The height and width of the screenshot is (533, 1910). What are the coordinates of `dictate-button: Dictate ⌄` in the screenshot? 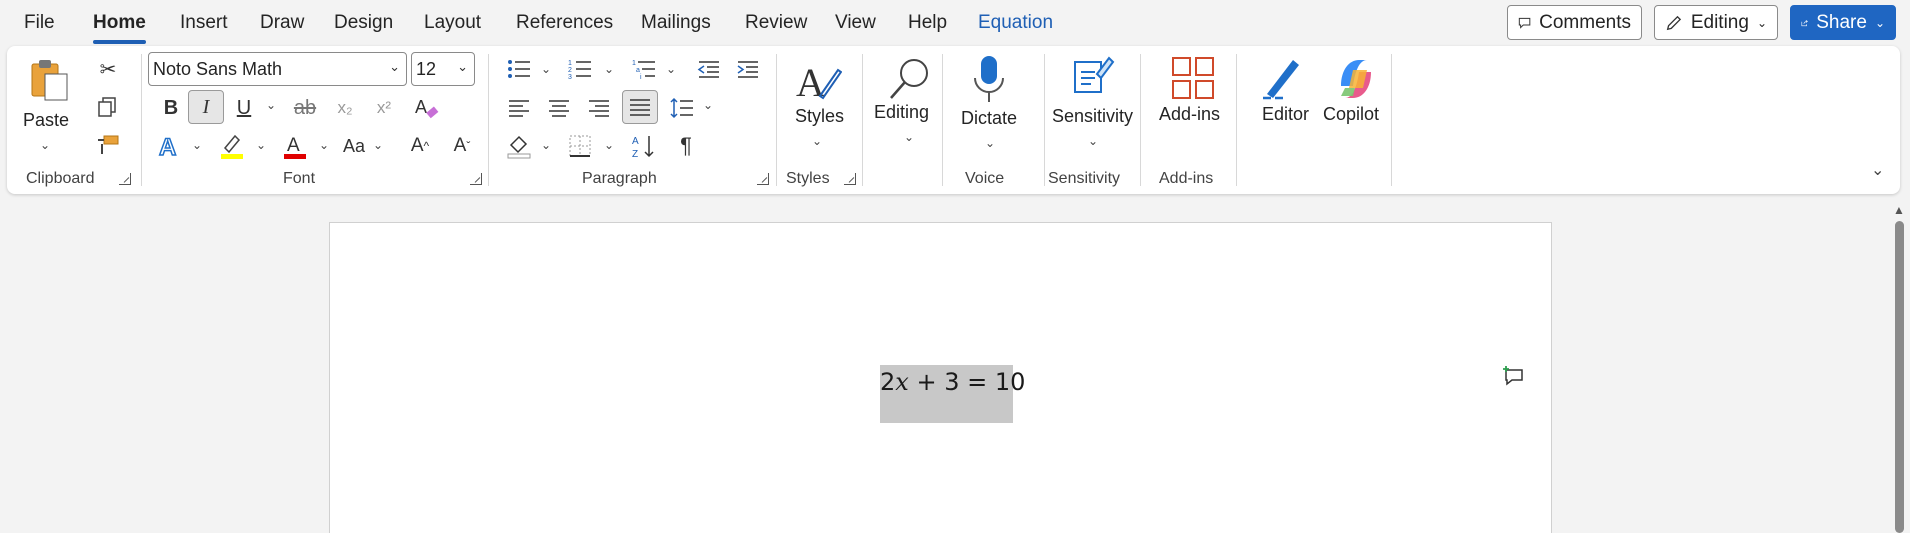 It's located at (990, 109).